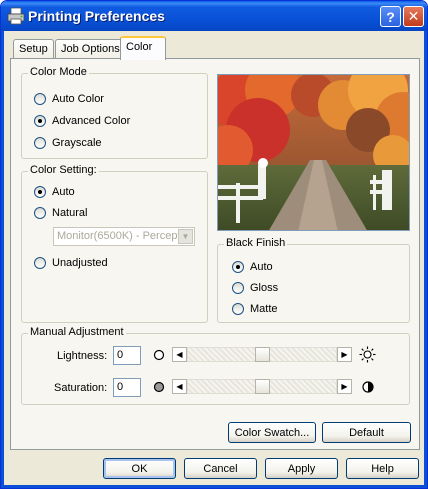 This screenshot has width=428, height=489. What do you see at coordinates (91, 121) in the screenshot?
I see `radio-label: Advanced Color` at bounding box center [91, 121].